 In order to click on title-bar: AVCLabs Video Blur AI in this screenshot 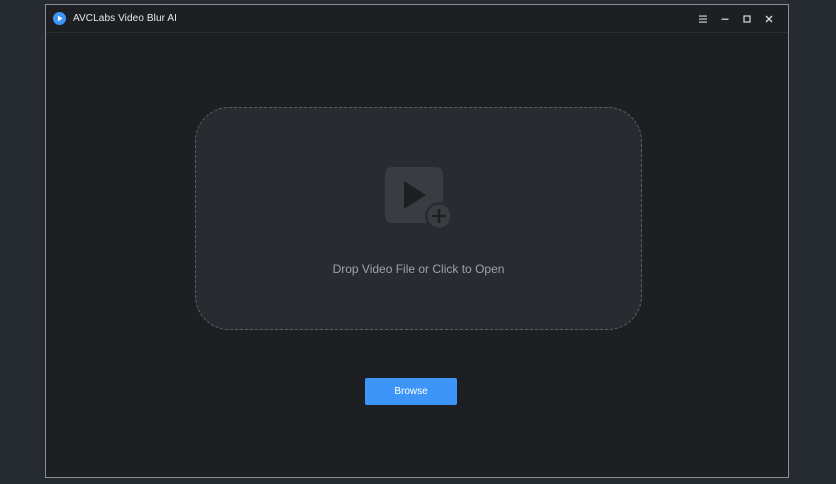, I will do `click(417, 19)`.